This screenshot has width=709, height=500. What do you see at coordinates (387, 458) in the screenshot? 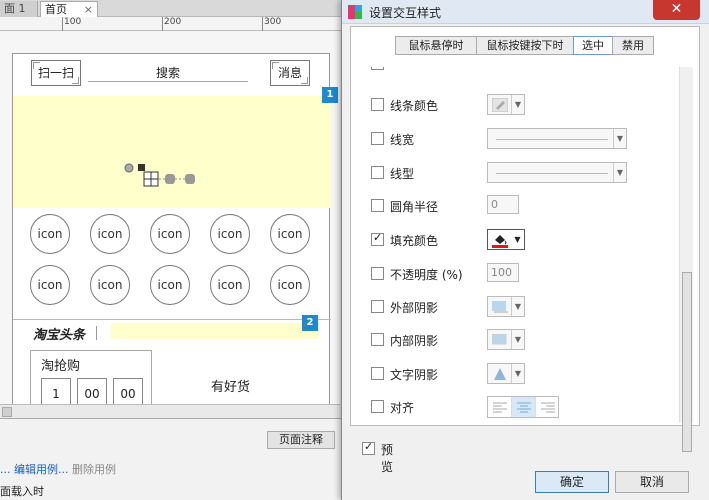
I see `preview-label: 预览` at bounding box center [387, 458].